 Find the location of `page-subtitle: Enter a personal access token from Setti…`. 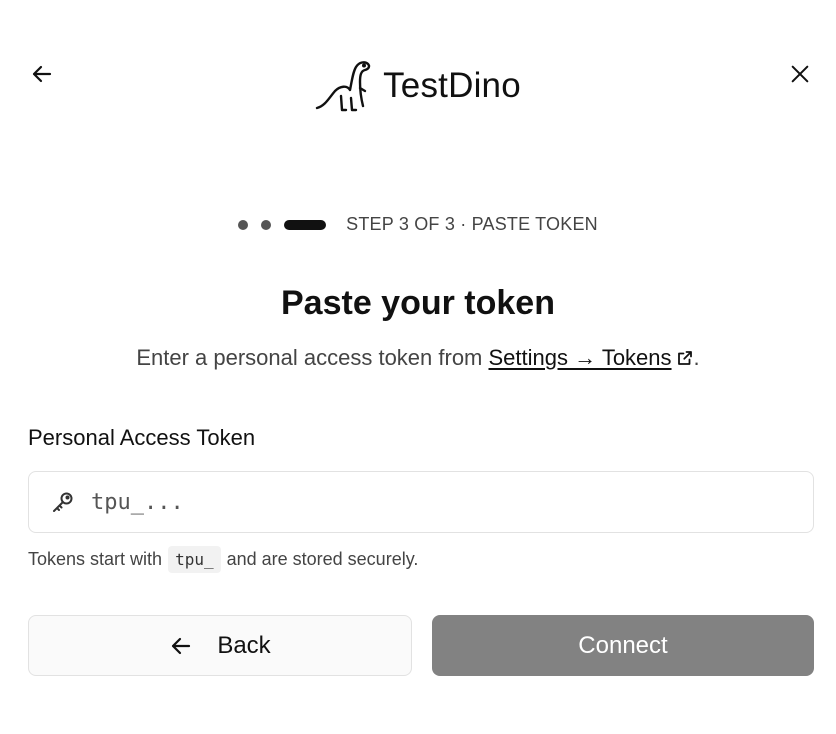

page-subtitle: Enter a personal access token from Setti… is located at coordinates (418, 358).